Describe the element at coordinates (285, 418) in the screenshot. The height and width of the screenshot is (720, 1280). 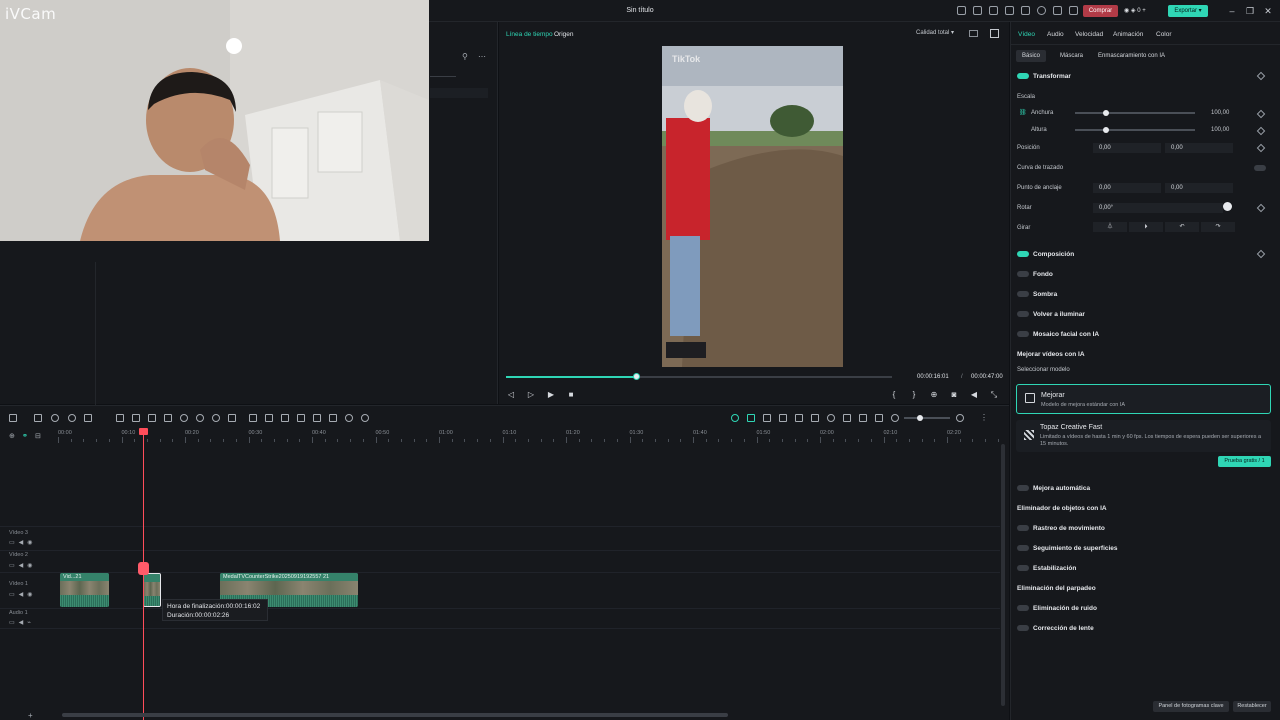
I see `ai-portrait-icon` at that location.